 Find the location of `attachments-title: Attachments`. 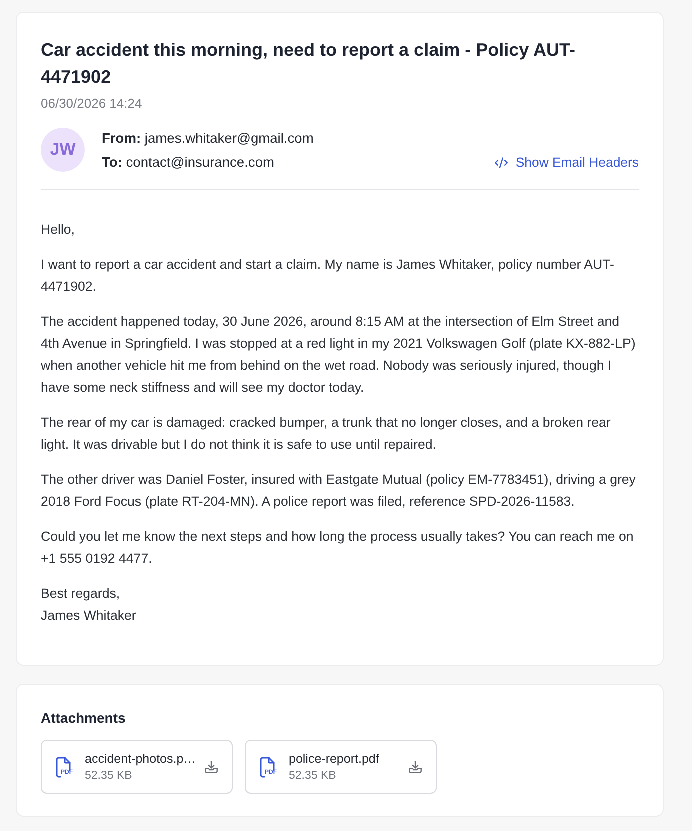

attachments-title: Attachments is located at coordinates (84, 718).